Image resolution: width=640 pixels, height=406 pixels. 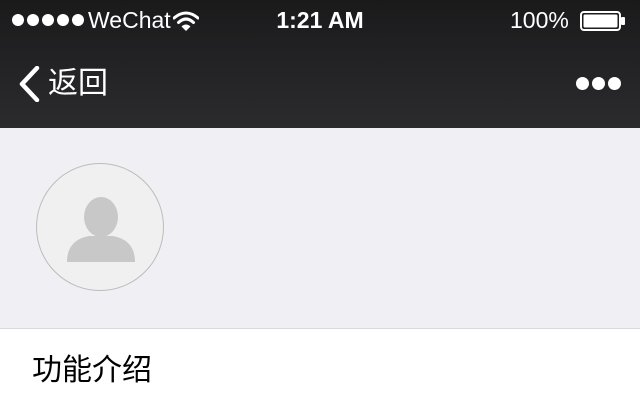 I want to click on more-options-button, so click(x=598, y=84).